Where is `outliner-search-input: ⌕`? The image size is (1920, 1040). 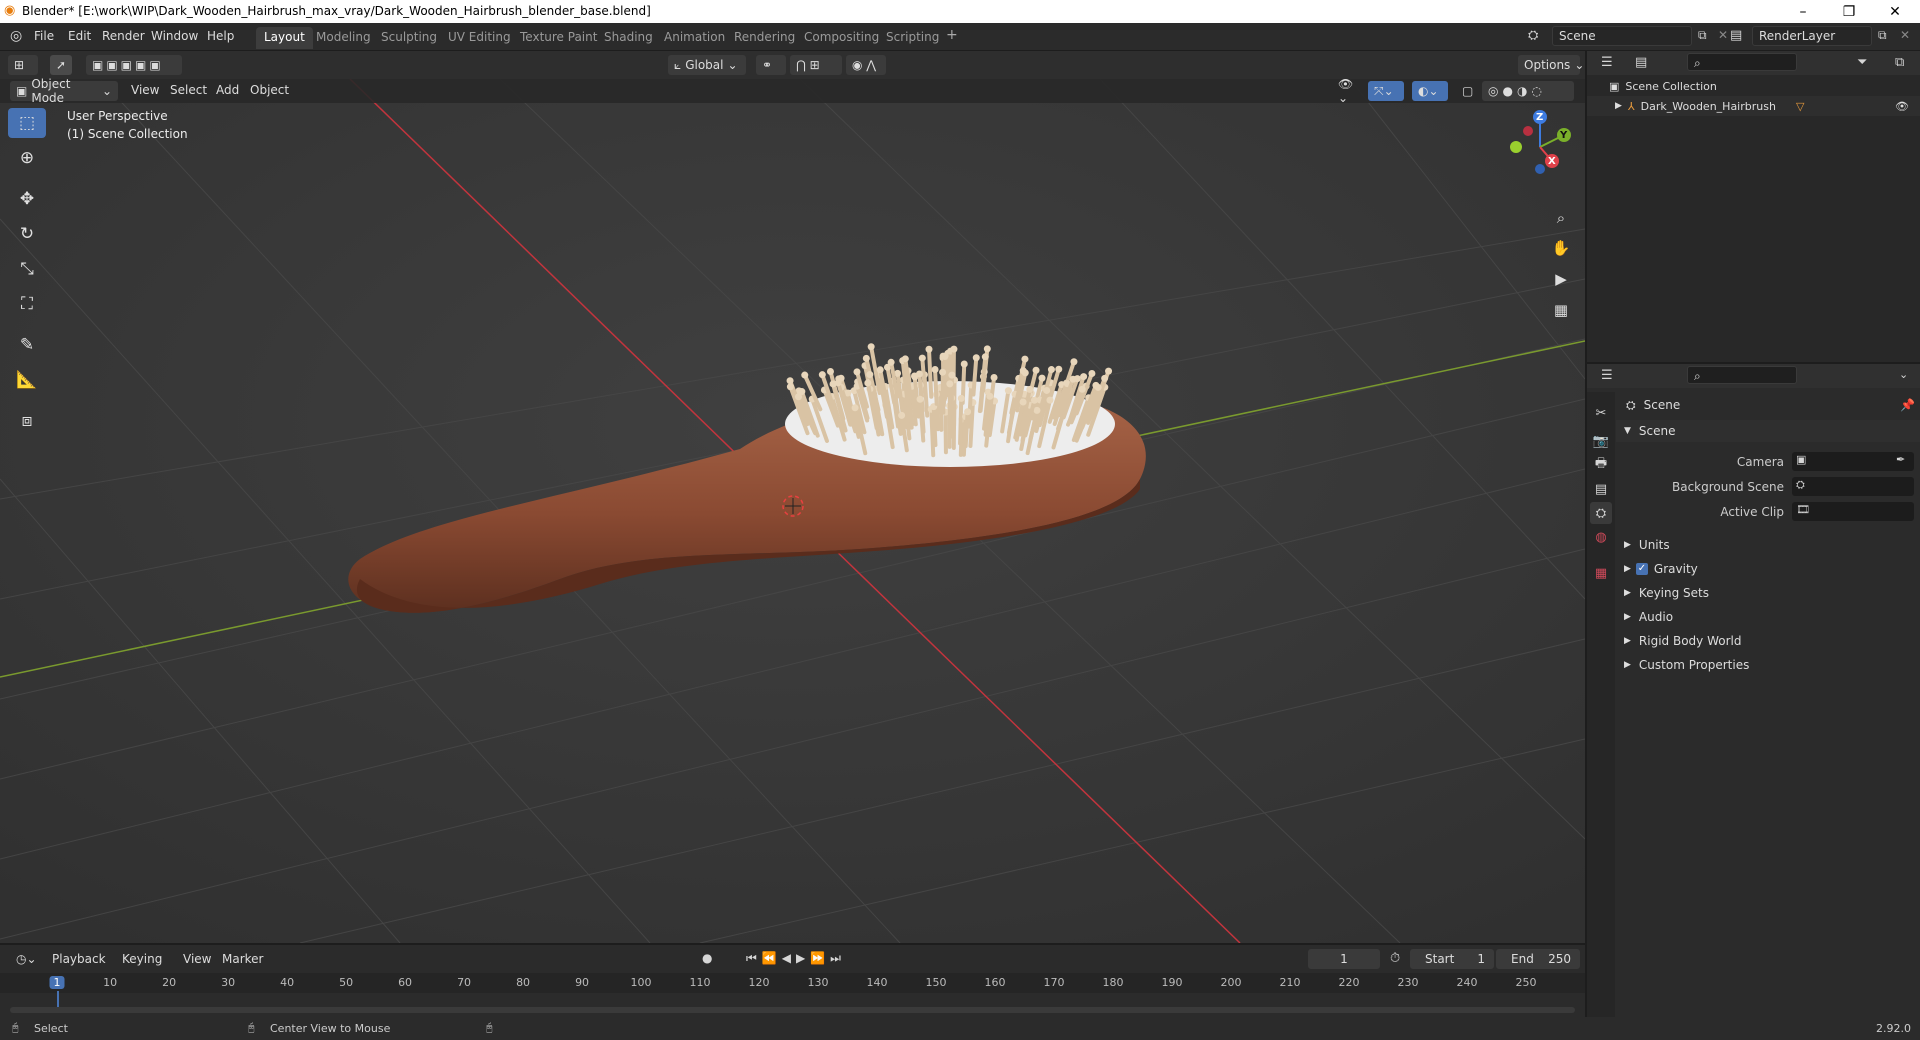 outliner-search-input: ⌕ is located at coordinates (1742, 62).